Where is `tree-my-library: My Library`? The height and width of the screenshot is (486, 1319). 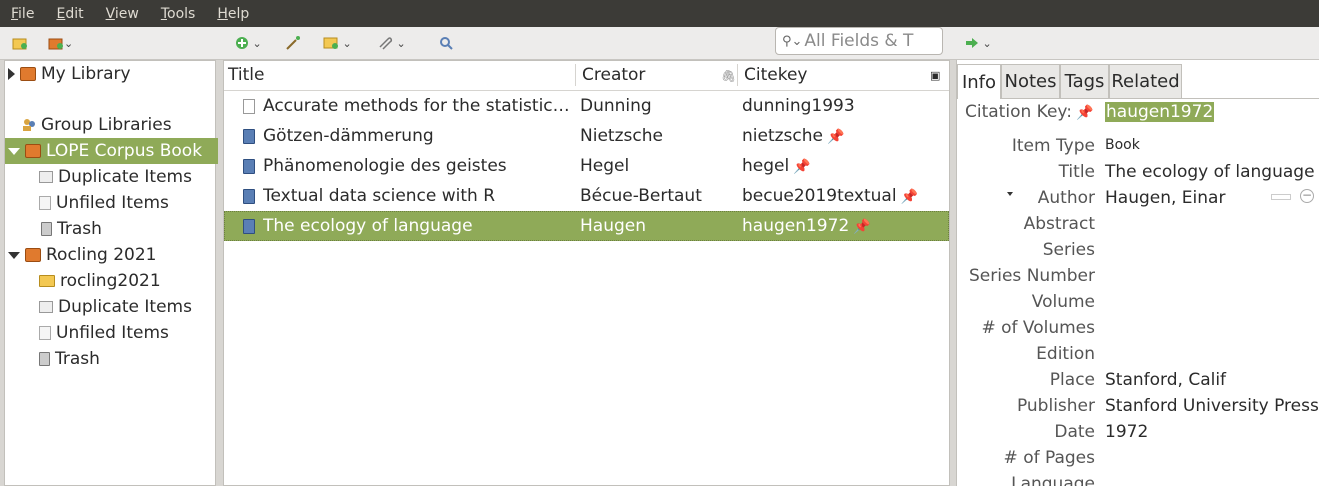
tree-my-library: My Library is located at coordinates (111, 74).